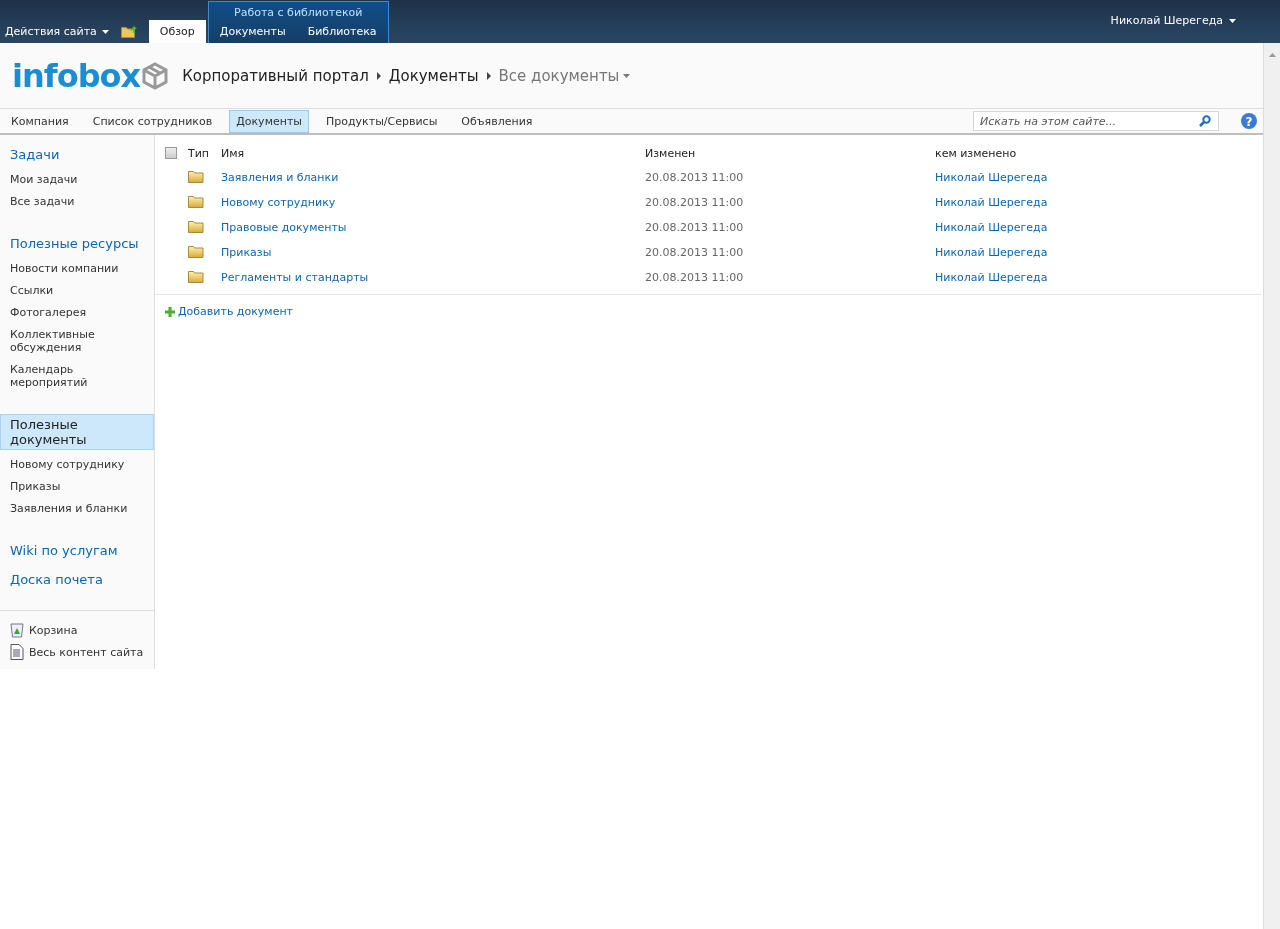  What do you see at coordinates (86, 652) in the screenshot?
I see `nav-link: Весь контент сайта` at bounding box center [86, 652].